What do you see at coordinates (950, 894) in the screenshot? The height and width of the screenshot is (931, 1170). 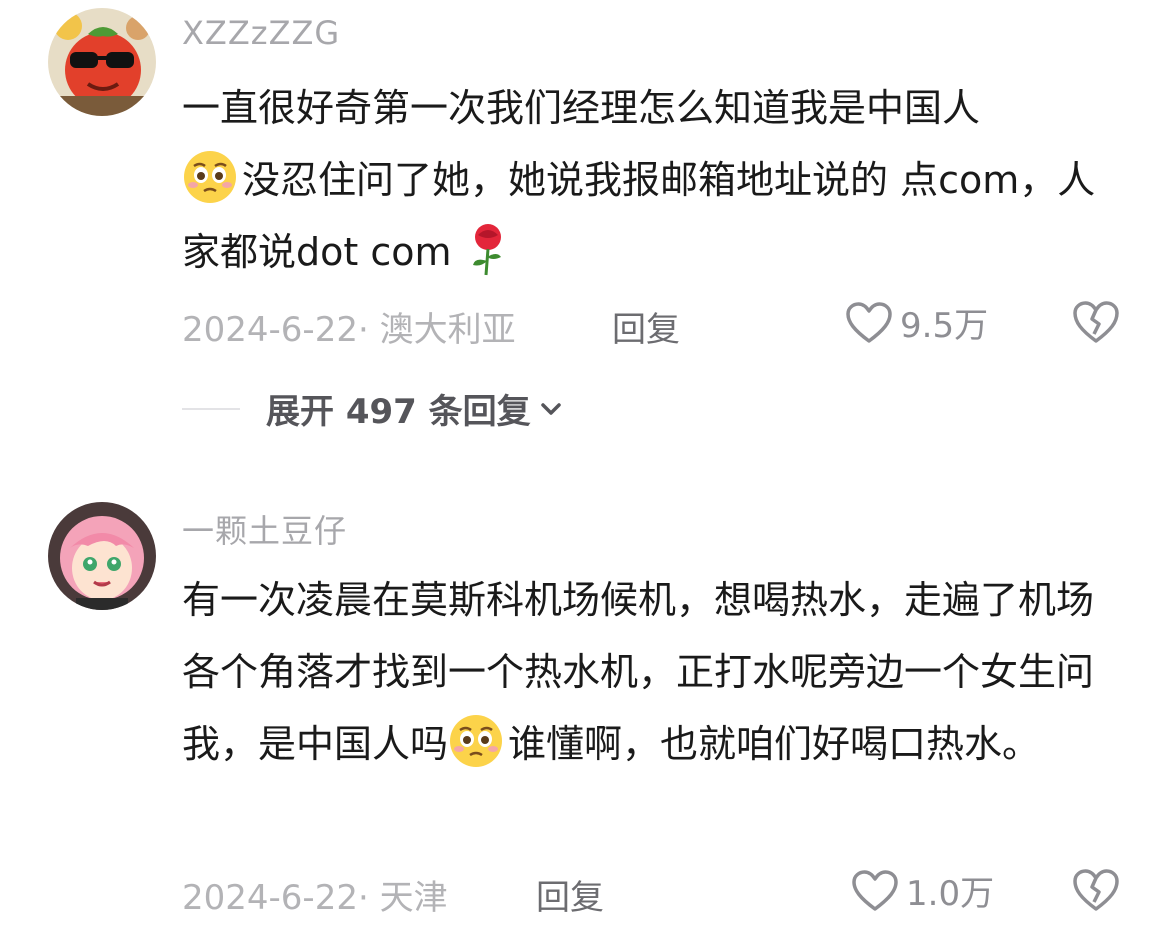 I see `like-count: 1.0万` at bounding box center [950, 894].